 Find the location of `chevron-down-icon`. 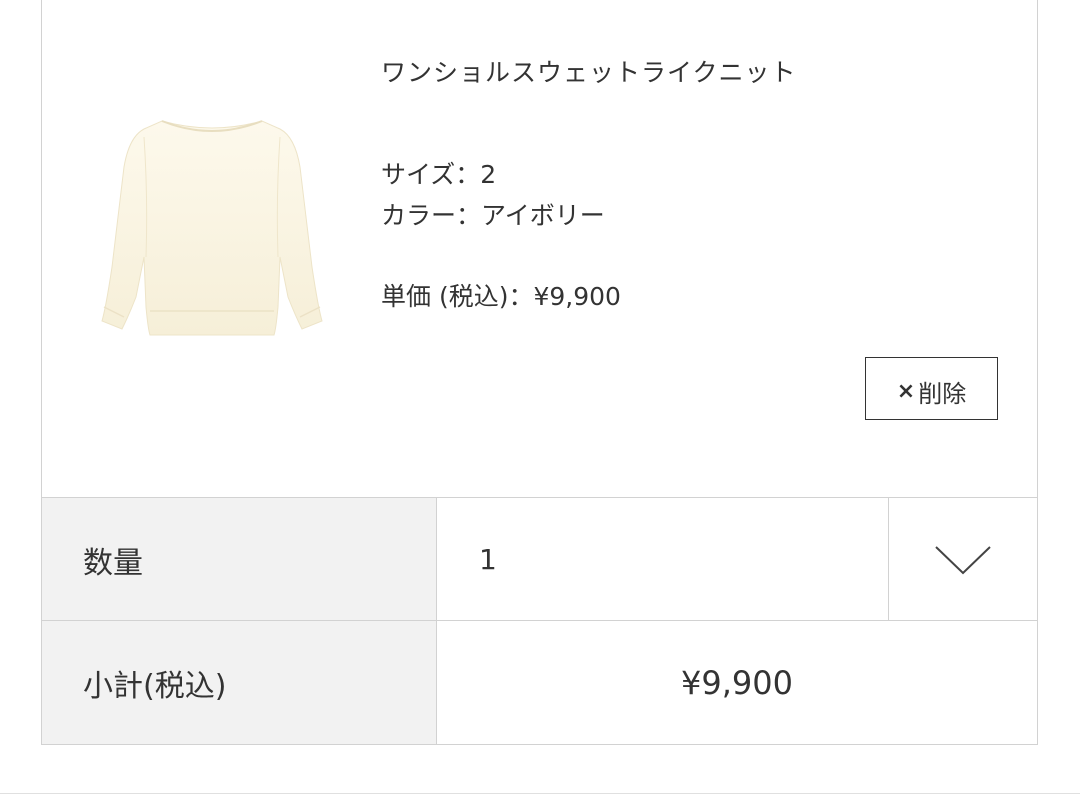

chevron-down-icon is located at coordinates (963, 559).